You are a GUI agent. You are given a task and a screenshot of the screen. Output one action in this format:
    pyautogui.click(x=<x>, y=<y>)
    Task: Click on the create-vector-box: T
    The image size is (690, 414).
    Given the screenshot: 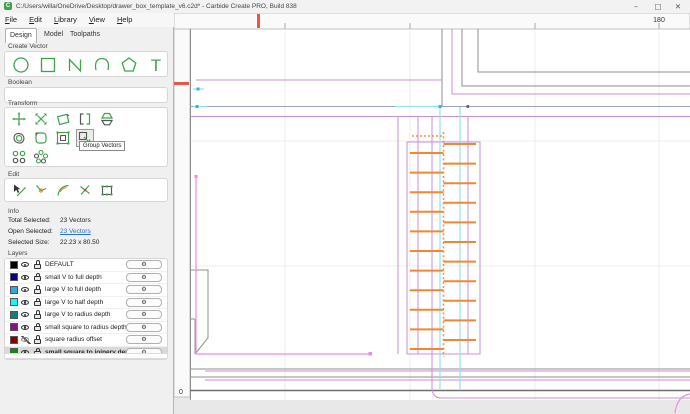 What is the action you would take?
    pyautogui.click(x=86, y=64)
    